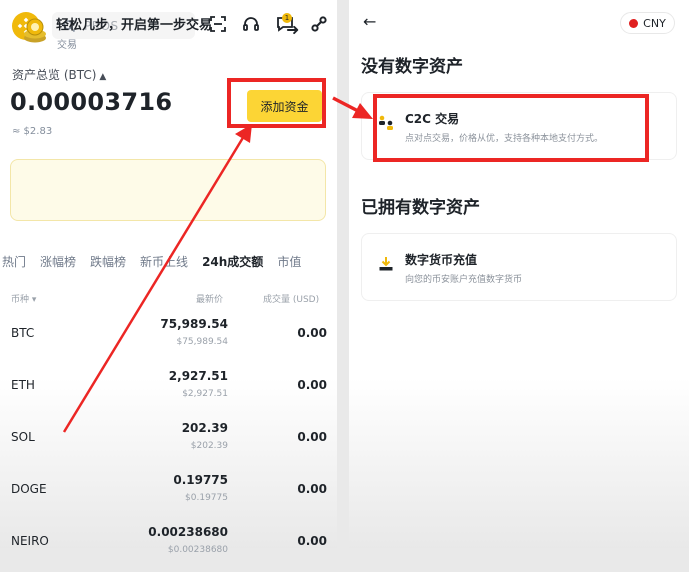 This screenshot has width=689, height=572. Describe the element at coordinates (168, 442) in the screenshot. I see `table-row-sol: SOL 202.39 $202.39 0.00` at that location.